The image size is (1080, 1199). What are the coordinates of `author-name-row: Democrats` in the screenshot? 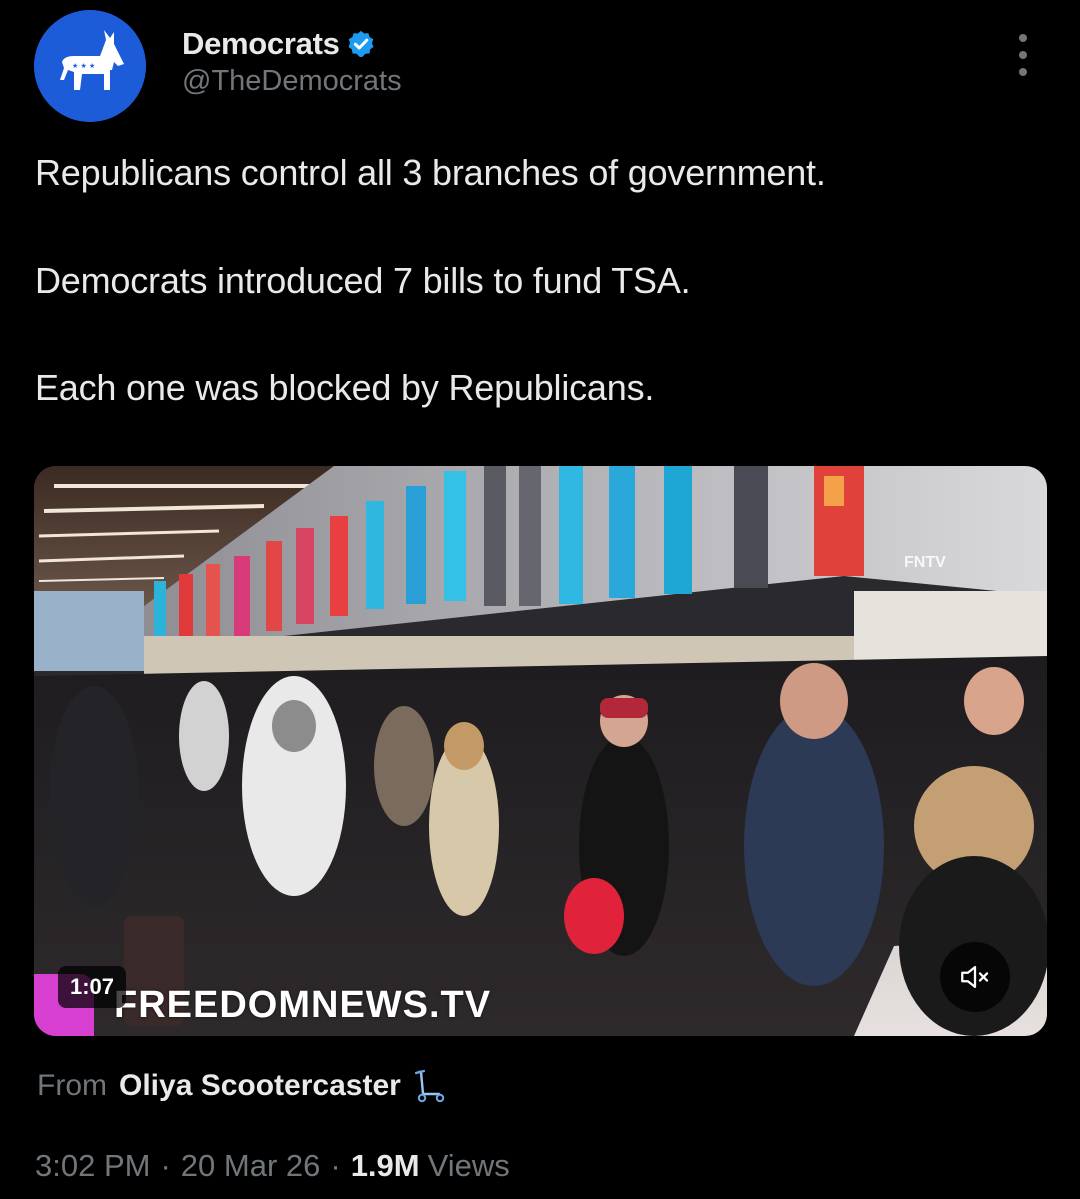 It's located at (279, 44).